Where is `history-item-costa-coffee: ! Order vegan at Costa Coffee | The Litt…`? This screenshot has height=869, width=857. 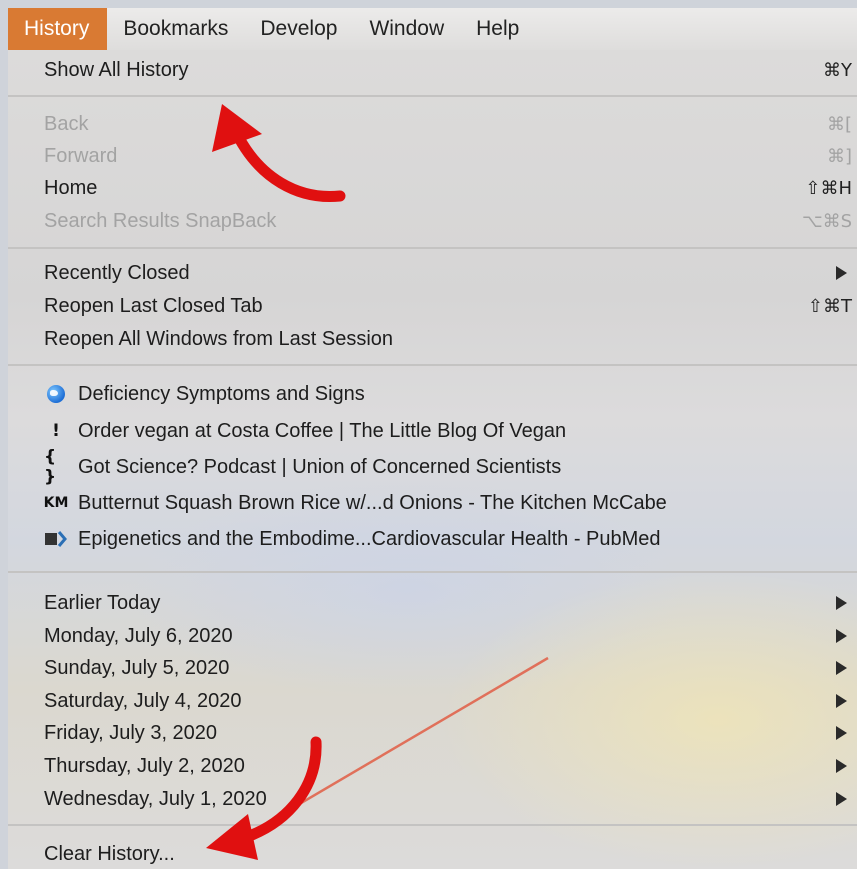
history-item-costa-coffee: ! Order vegan at Costa Coffee | The Litt… is located at coordinates (432, 431).